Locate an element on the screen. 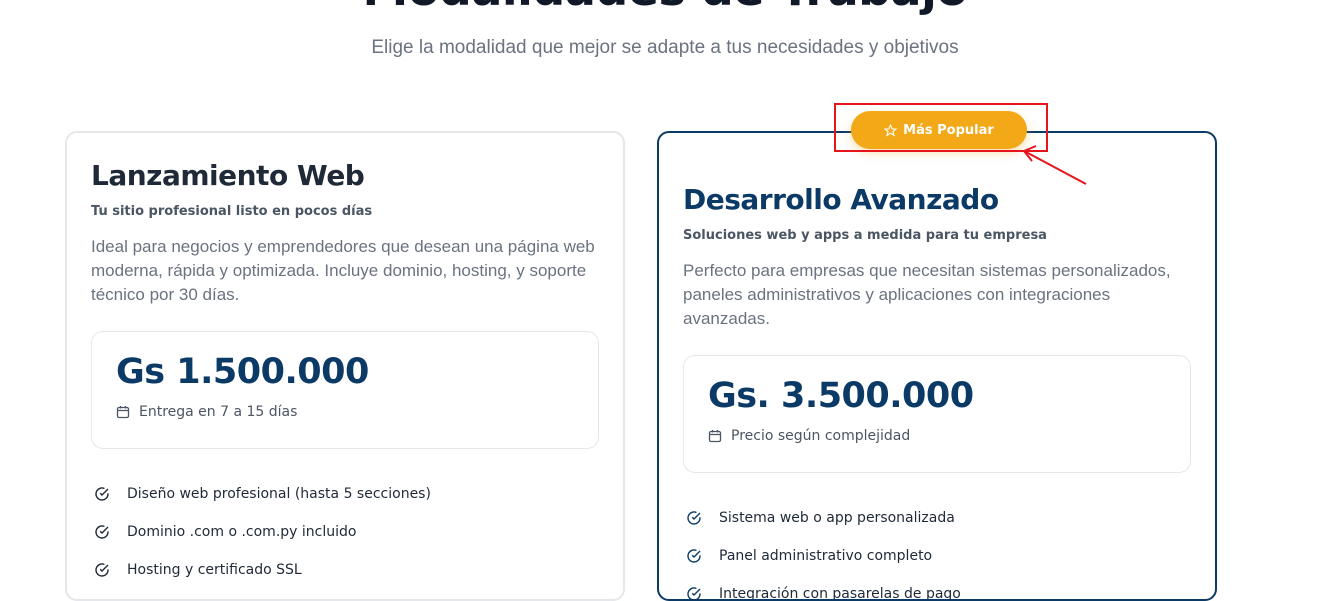  feature-item: Sistema web o app personalizada is located at coordinates (937, 518).